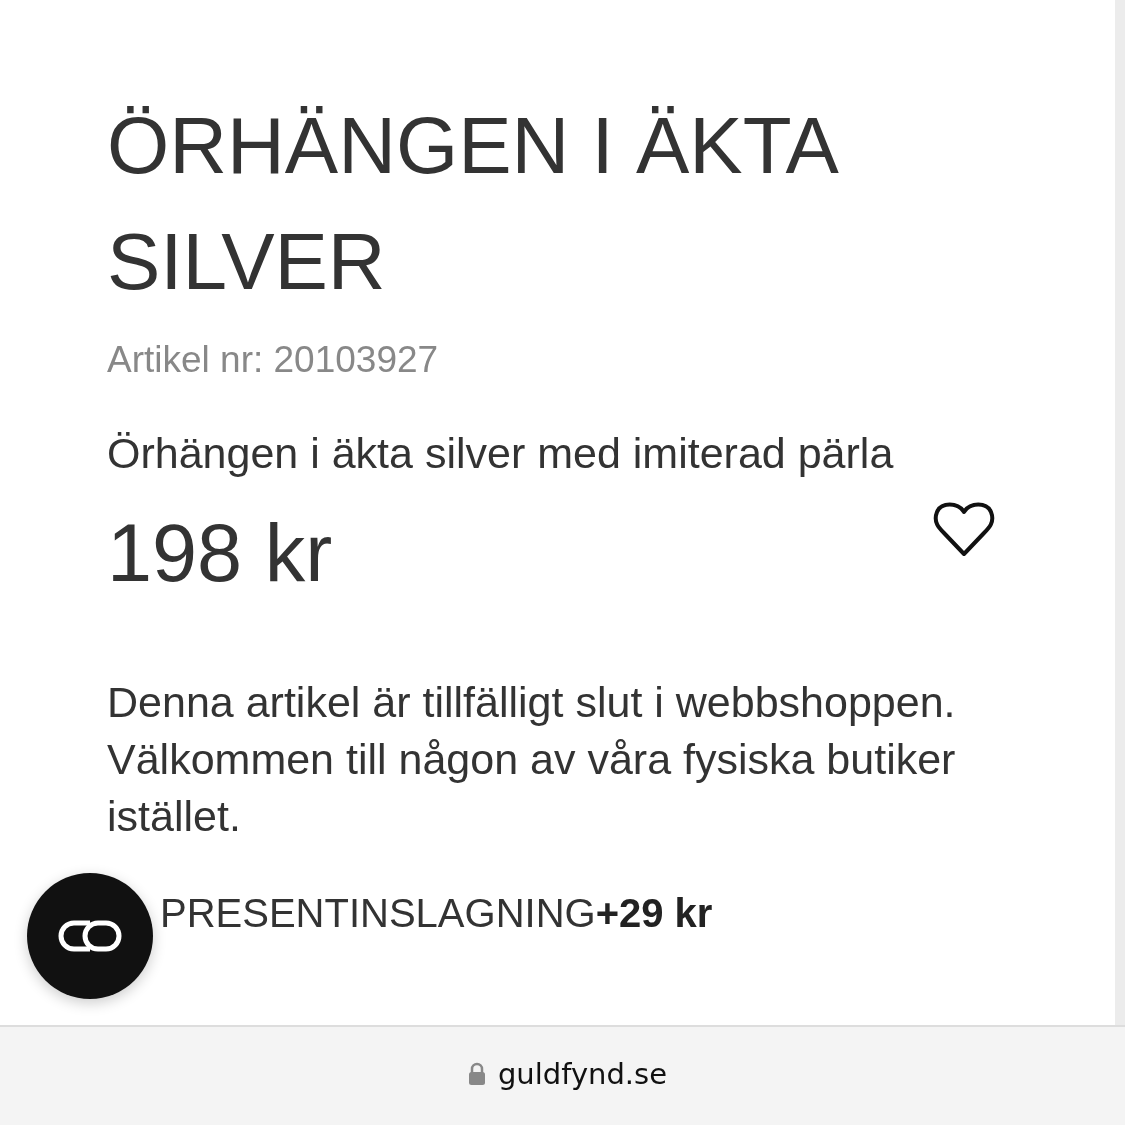  I want to click on product-price: 198 kr, so click(220, 553).